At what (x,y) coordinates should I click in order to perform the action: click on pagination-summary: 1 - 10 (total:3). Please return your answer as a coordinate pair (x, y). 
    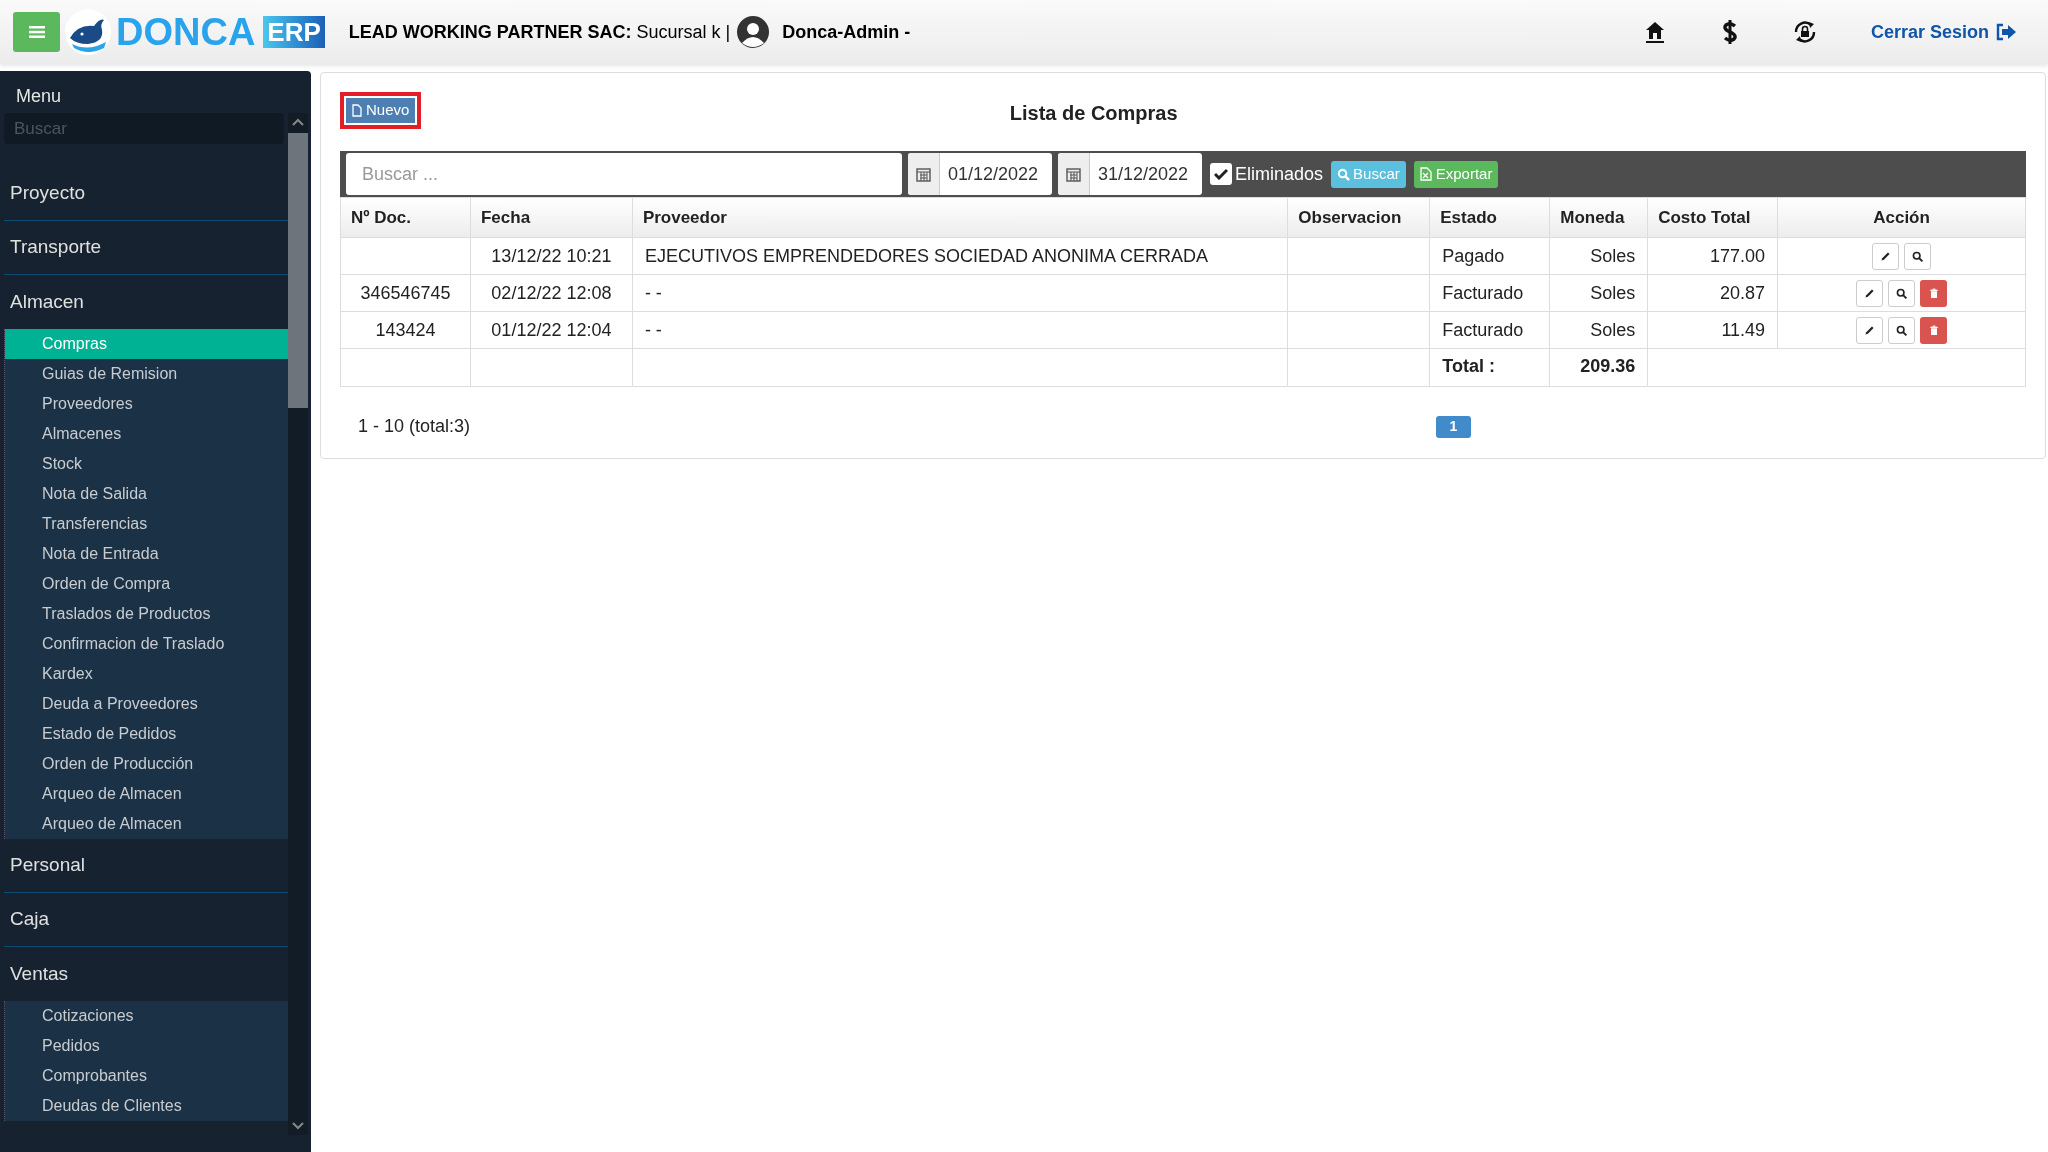
    Looking at the image, I should click on (414, 426).